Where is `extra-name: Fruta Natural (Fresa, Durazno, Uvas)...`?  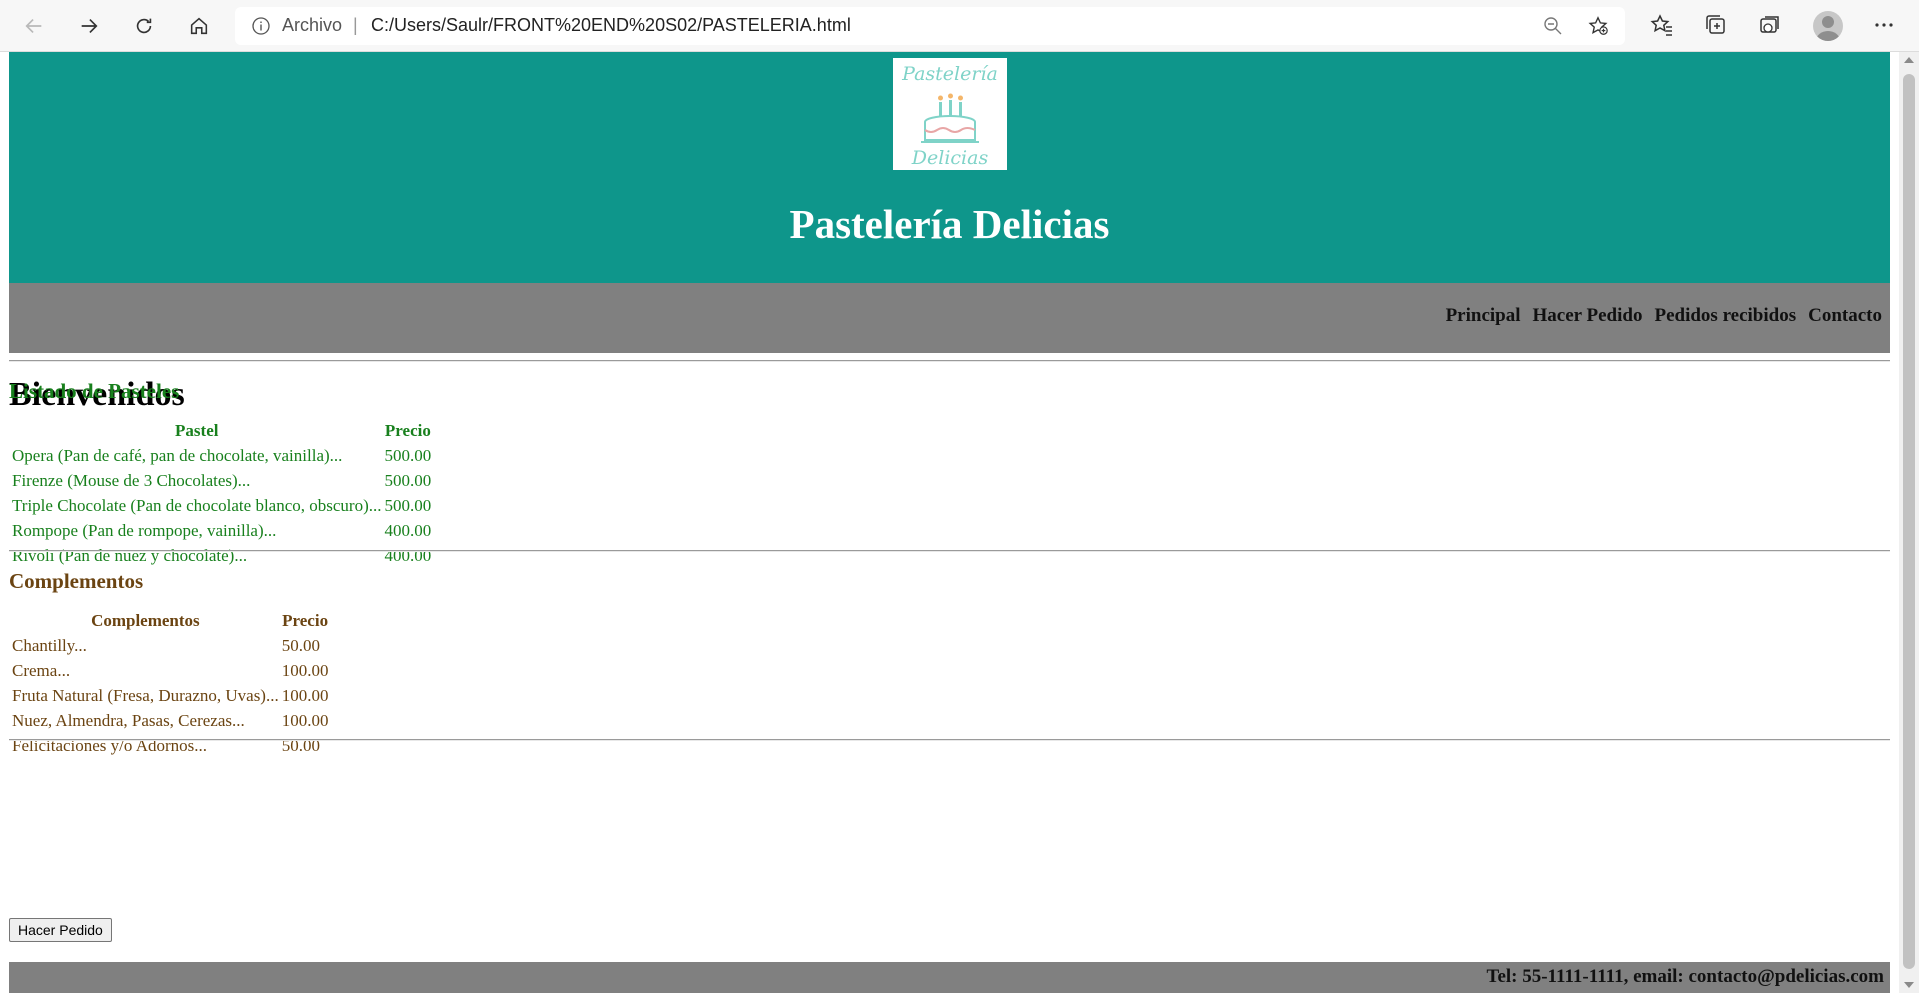 extra-name: Fruta Natural (Fresa, Durazno, Uvas)... is located at coordinates (145, 695).